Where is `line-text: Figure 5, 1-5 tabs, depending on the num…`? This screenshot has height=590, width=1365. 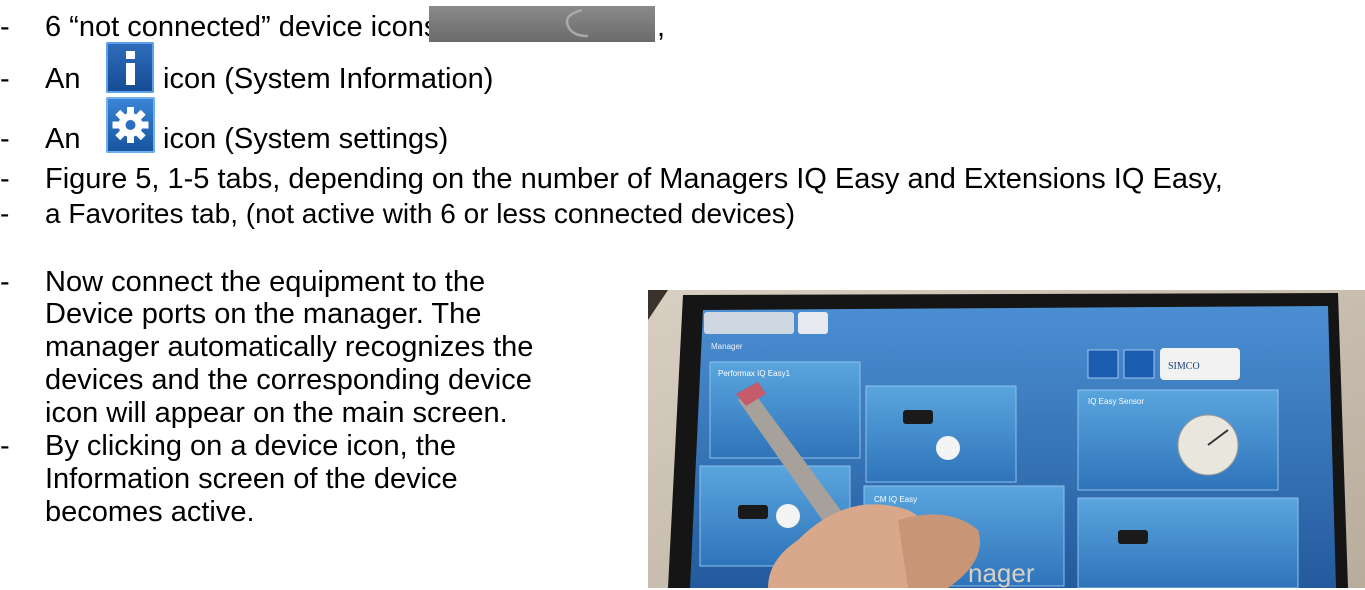
line-text: Figure 5, 1-5 tabs, depending on the num… is located at coordinates (634, 179).